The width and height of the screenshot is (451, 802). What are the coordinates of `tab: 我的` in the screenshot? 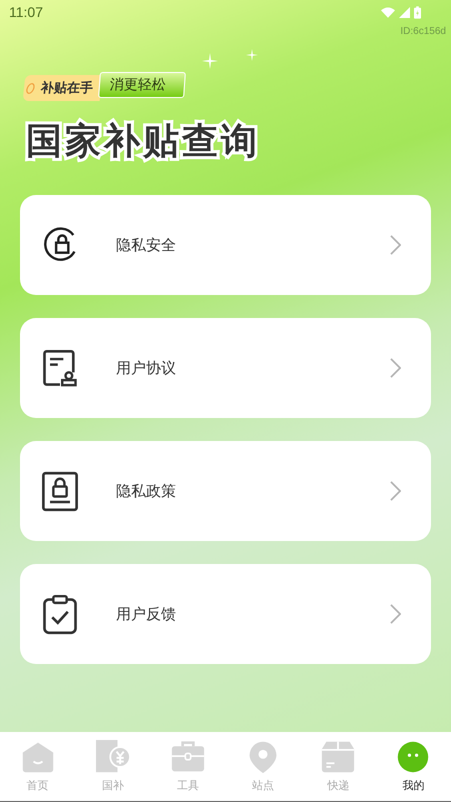 It's located at (413, 766).